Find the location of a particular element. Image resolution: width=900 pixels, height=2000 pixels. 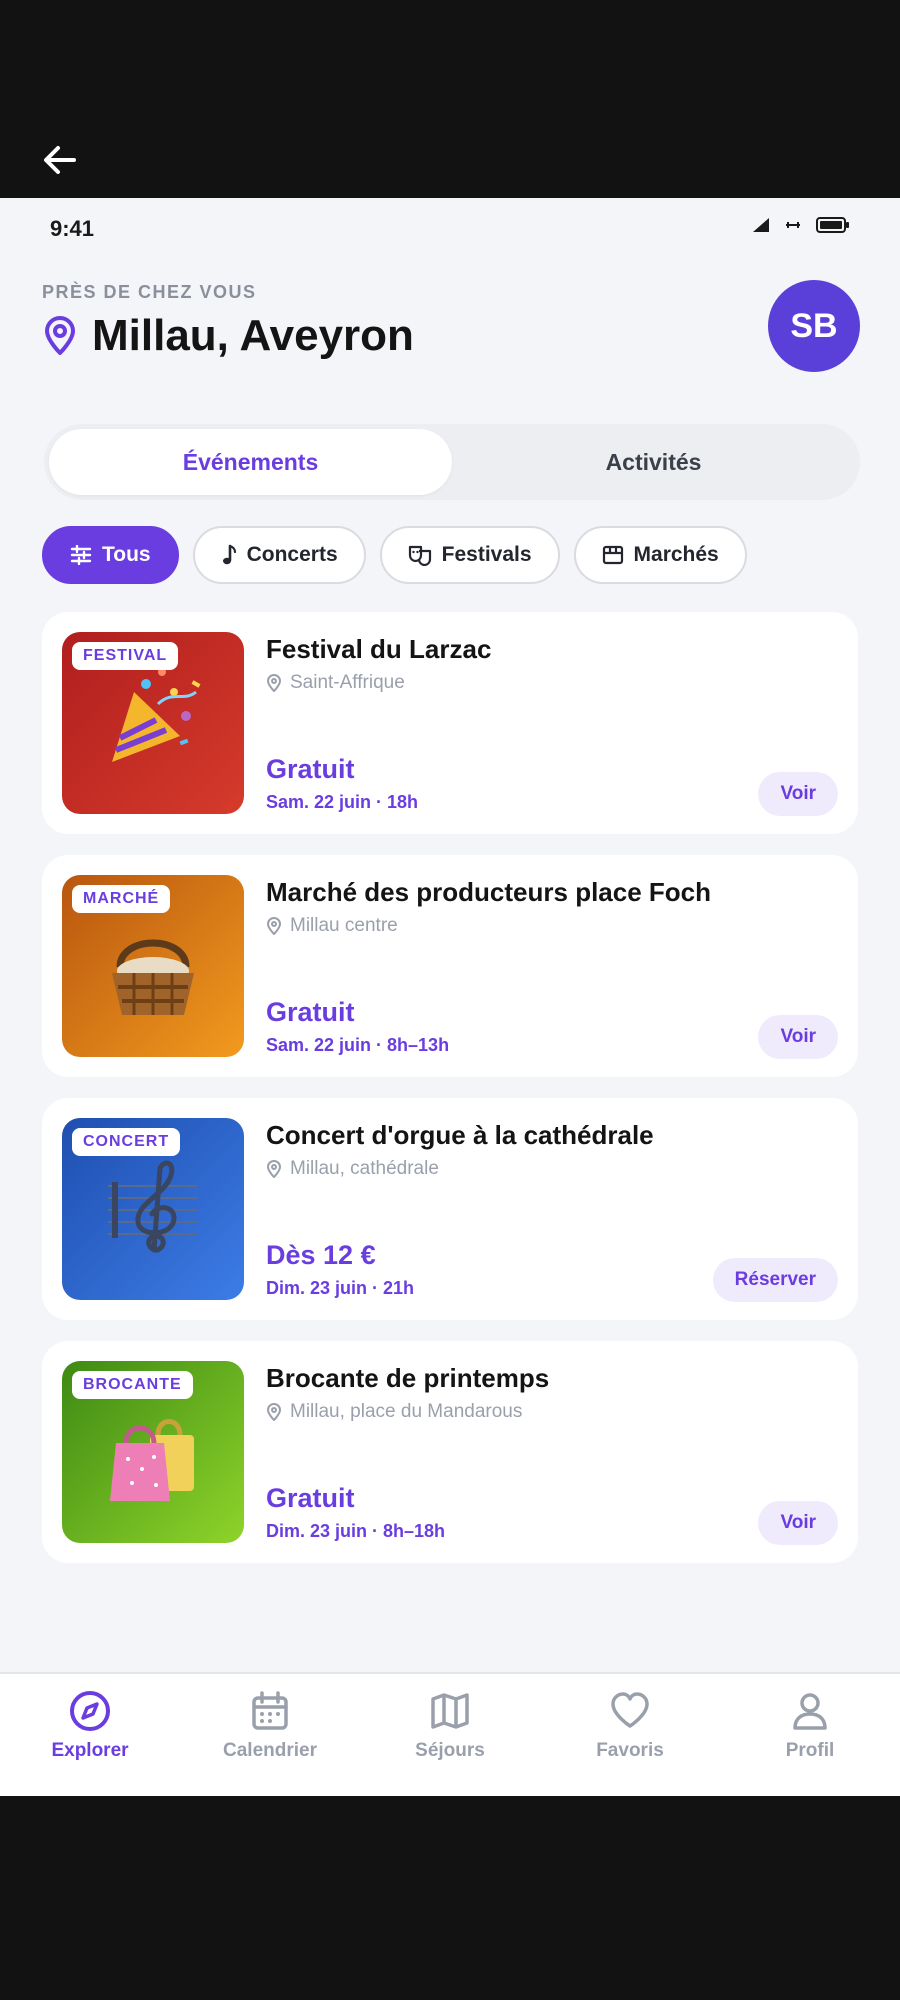

map-icon is located at coordinates (450, 1711).